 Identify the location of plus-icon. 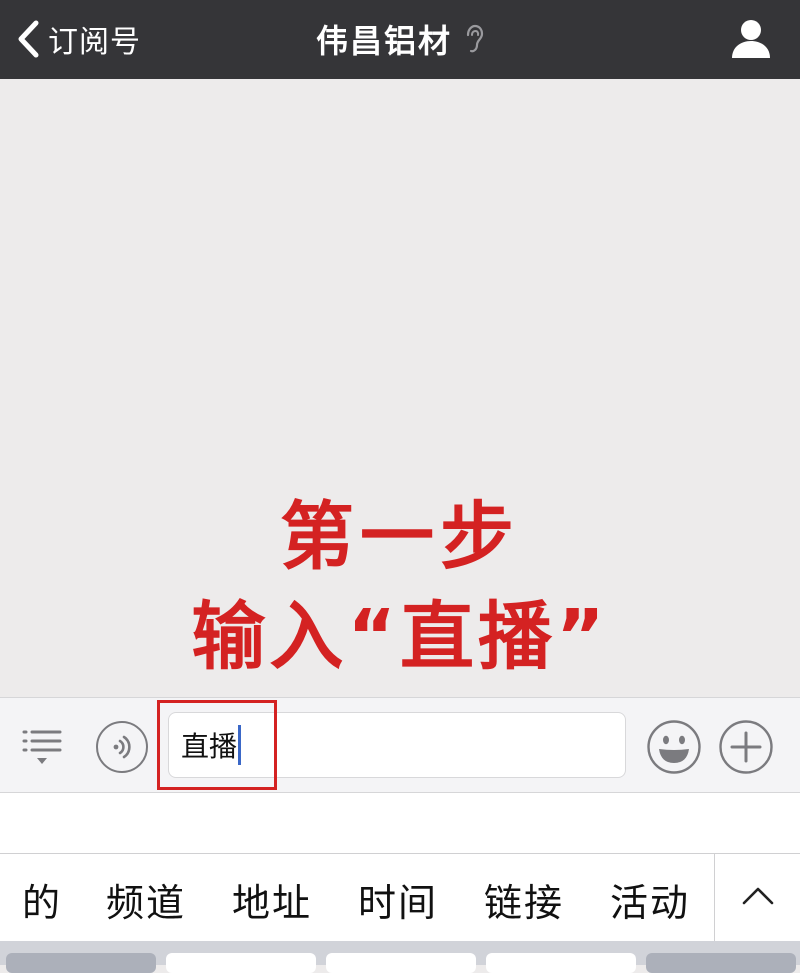
(746, 747).